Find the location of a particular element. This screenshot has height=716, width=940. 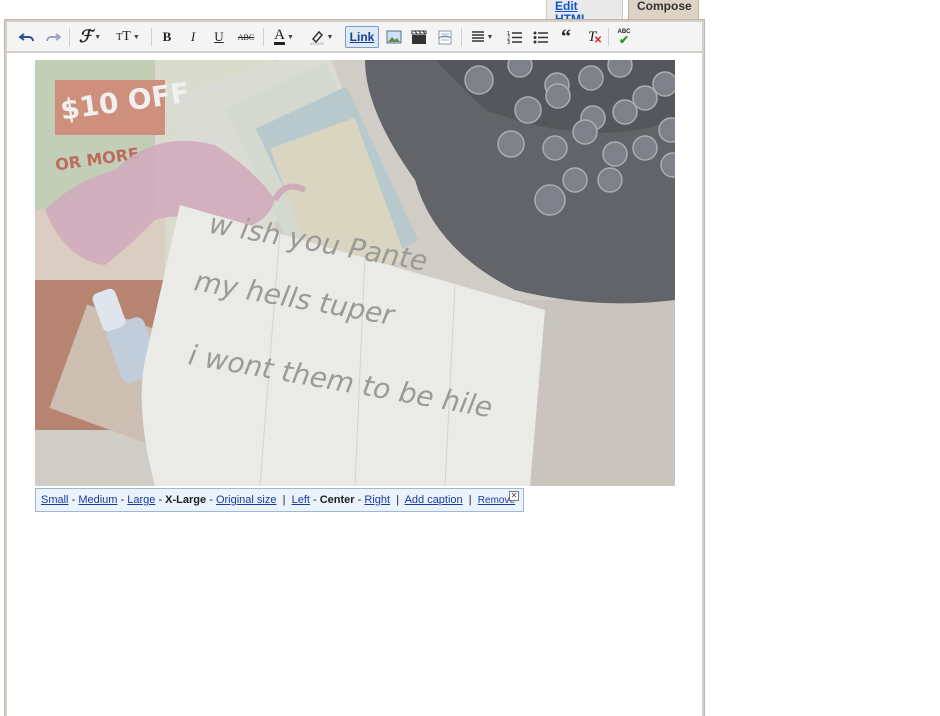

size-original-link: Original size is located at coordinates (246, 500).